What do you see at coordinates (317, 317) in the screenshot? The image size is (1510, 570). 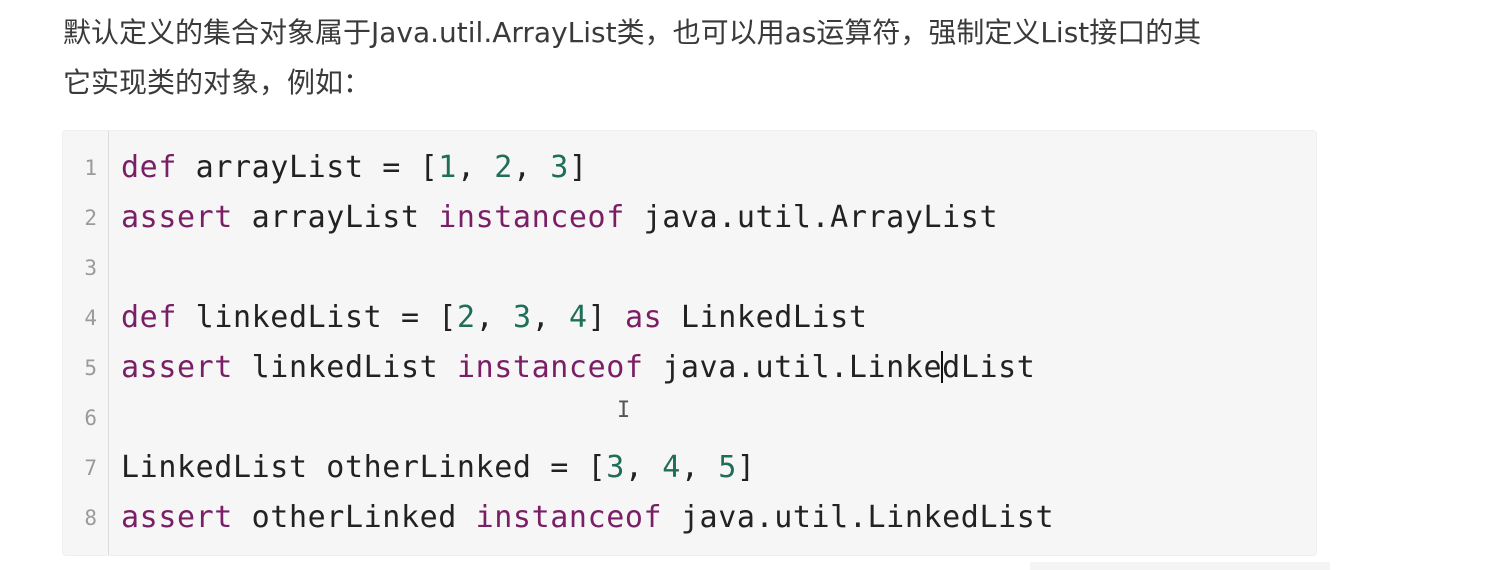 I see `code-token-plain: linkedList = [` at bounding box center [317, 317].